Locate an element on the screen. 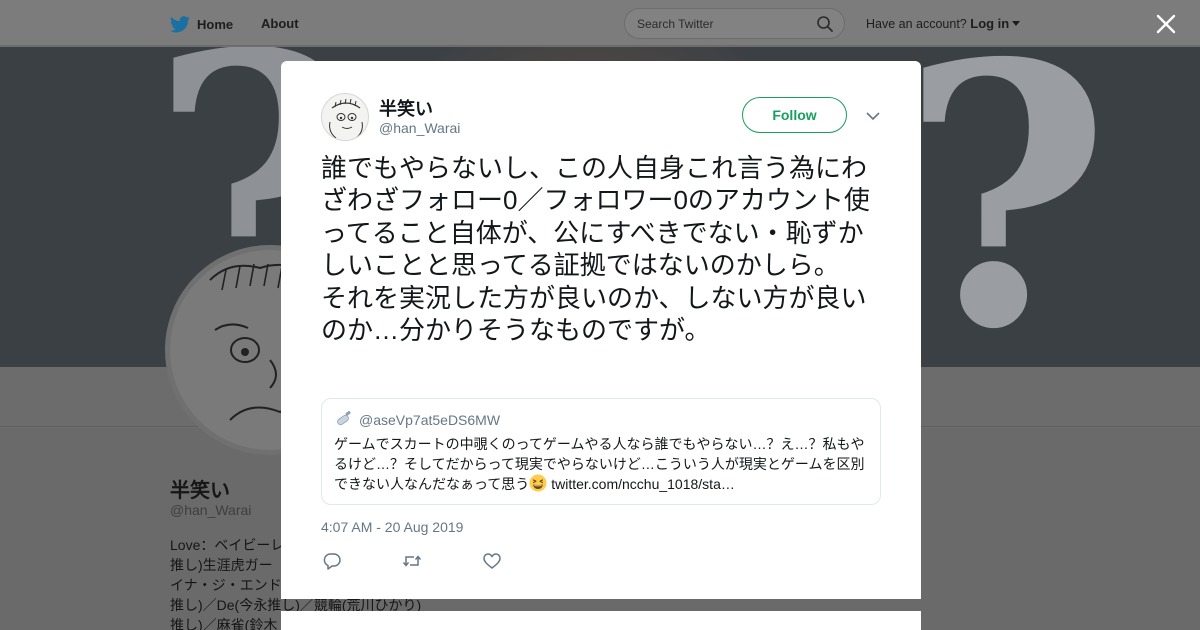 The width and height of the screenshot is (1200, 630). account-prompt: Have an account? is located at coordinates (916, 24).